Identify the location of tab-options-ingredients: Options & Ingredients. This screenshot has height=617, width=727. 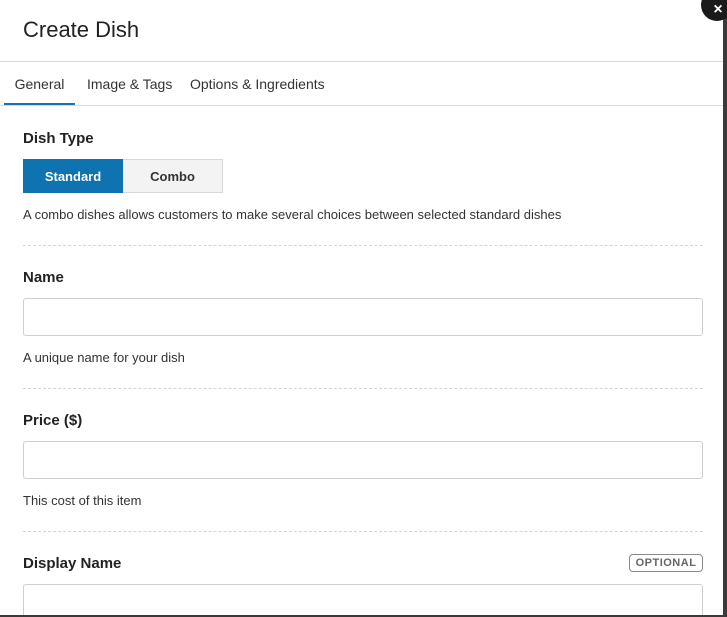
(257, 84).